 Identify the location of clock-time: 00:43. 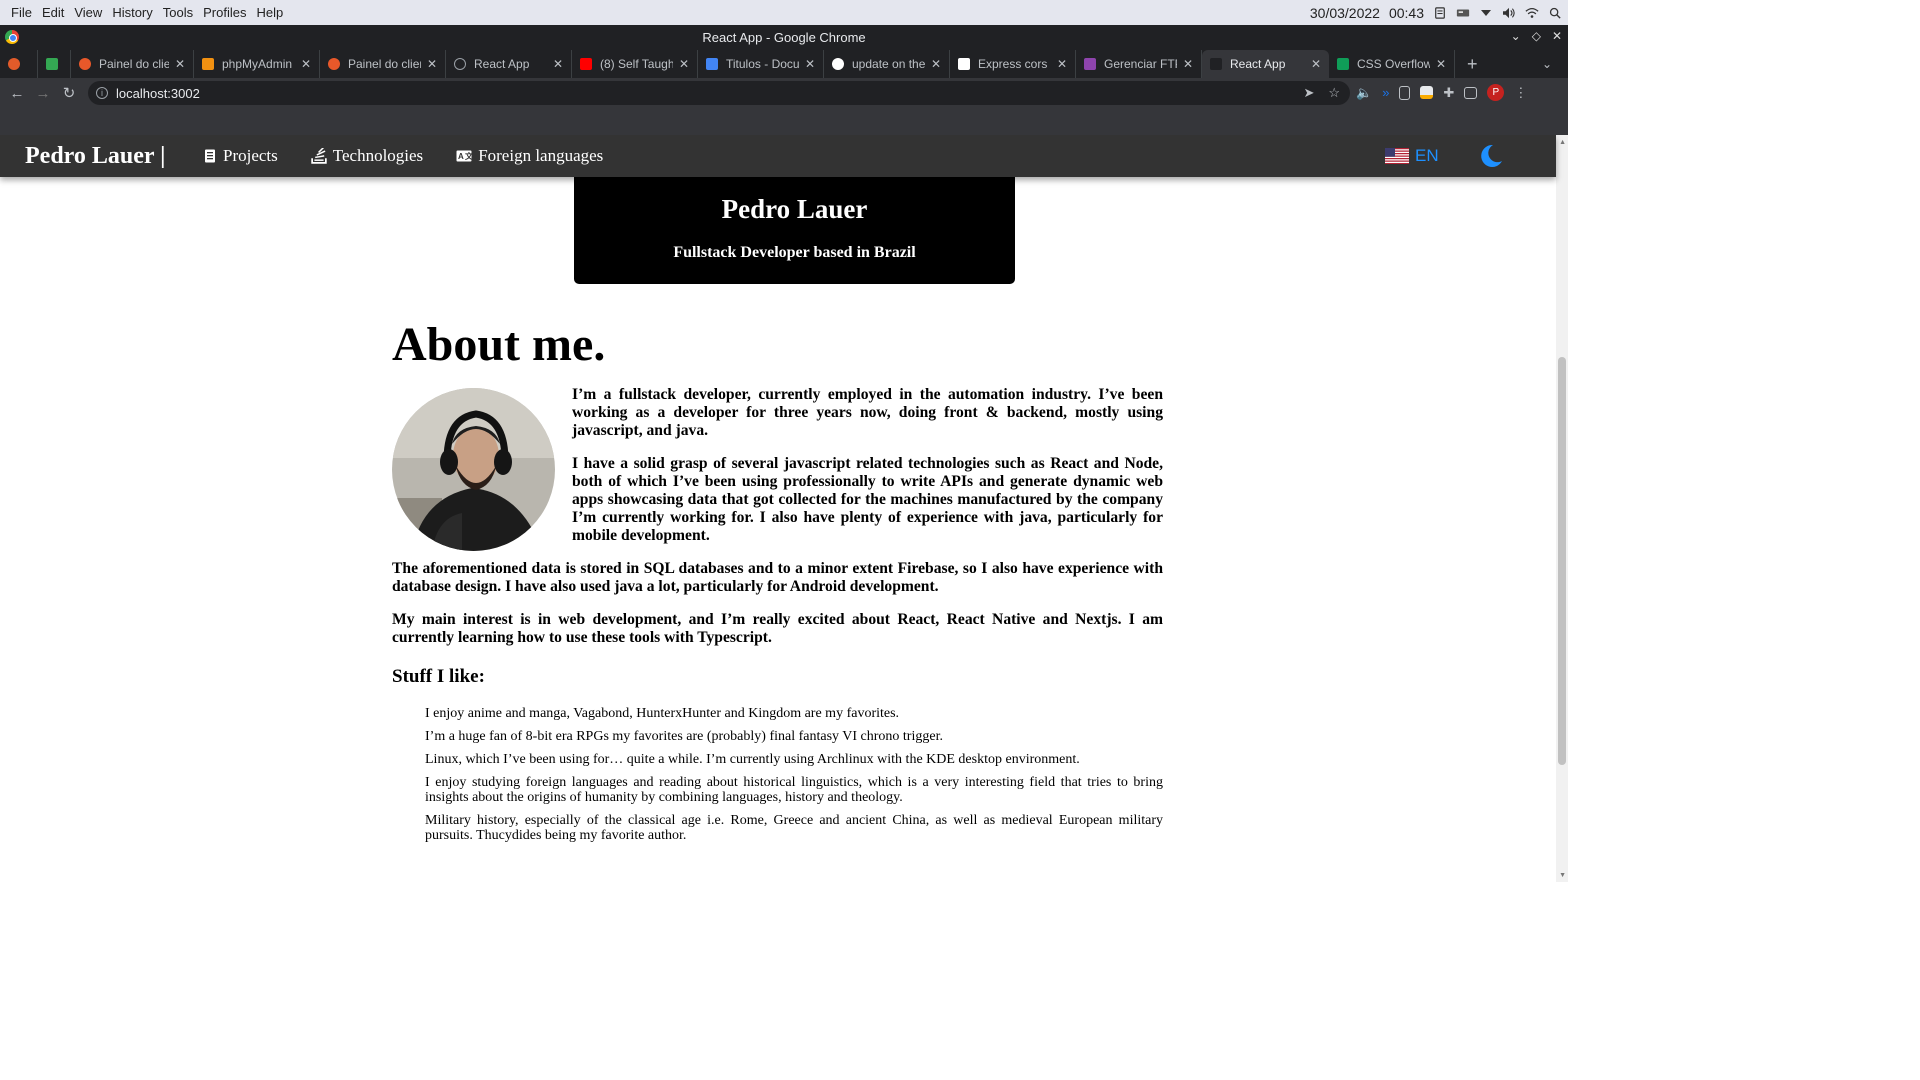
(1406, 13).